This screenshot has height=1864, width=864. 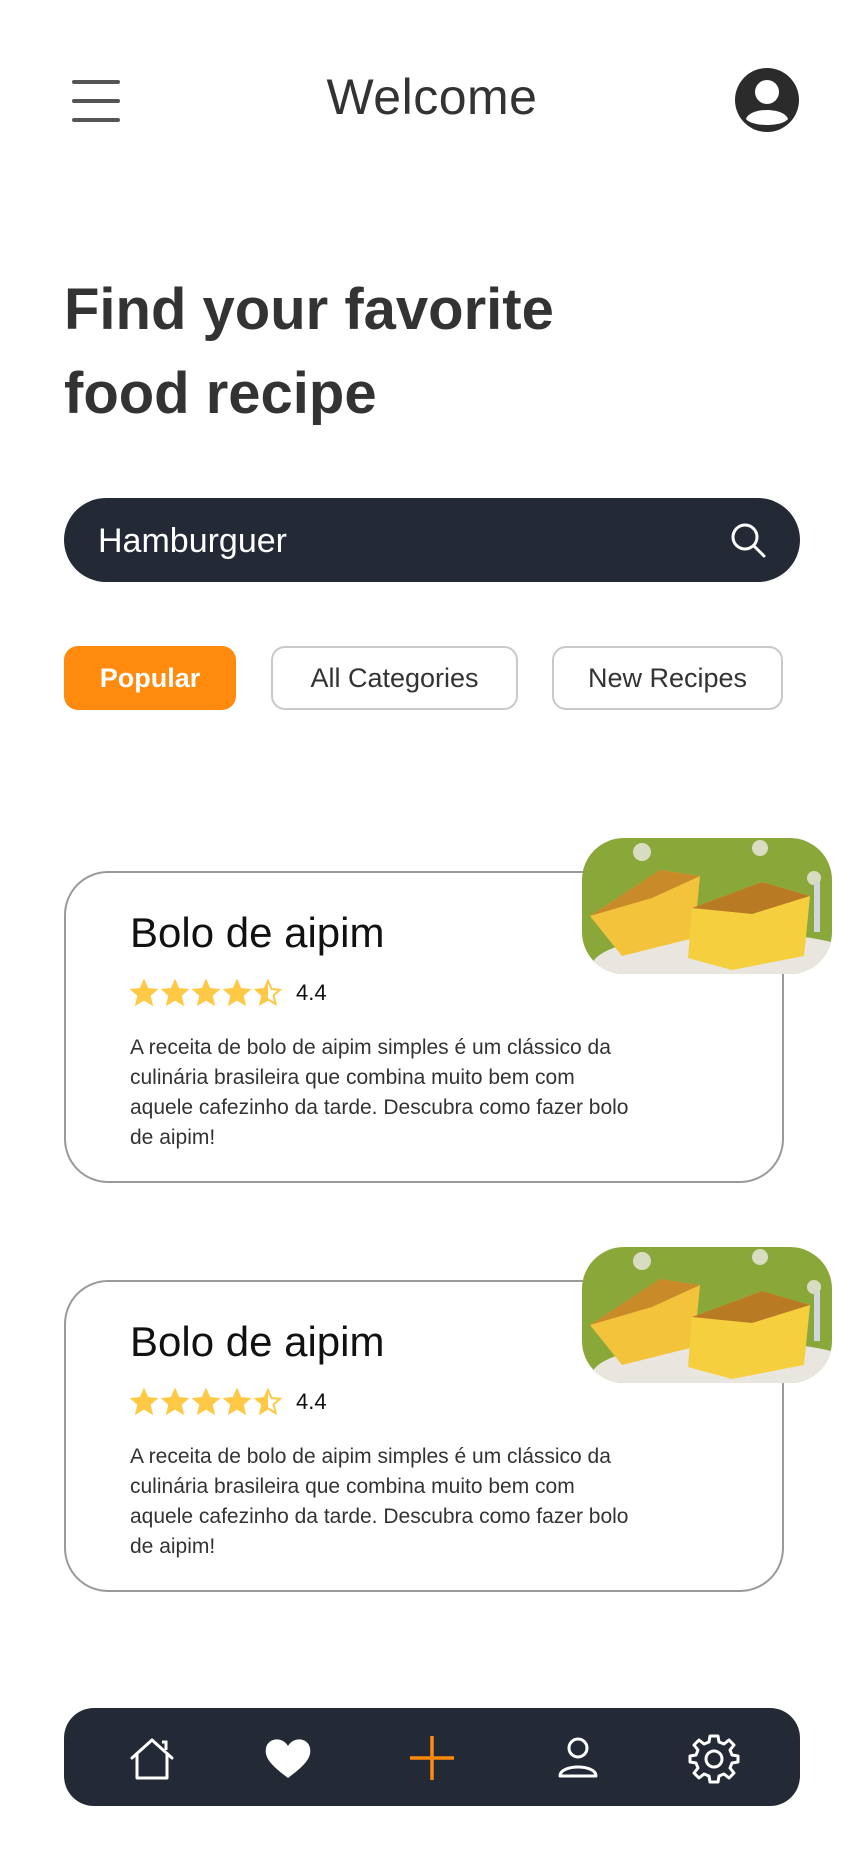 What do you see at coordinates (667, 678) in the screenshot?
I see `tab-new-recipes: New Recipes` at bounding box center [667, 678].